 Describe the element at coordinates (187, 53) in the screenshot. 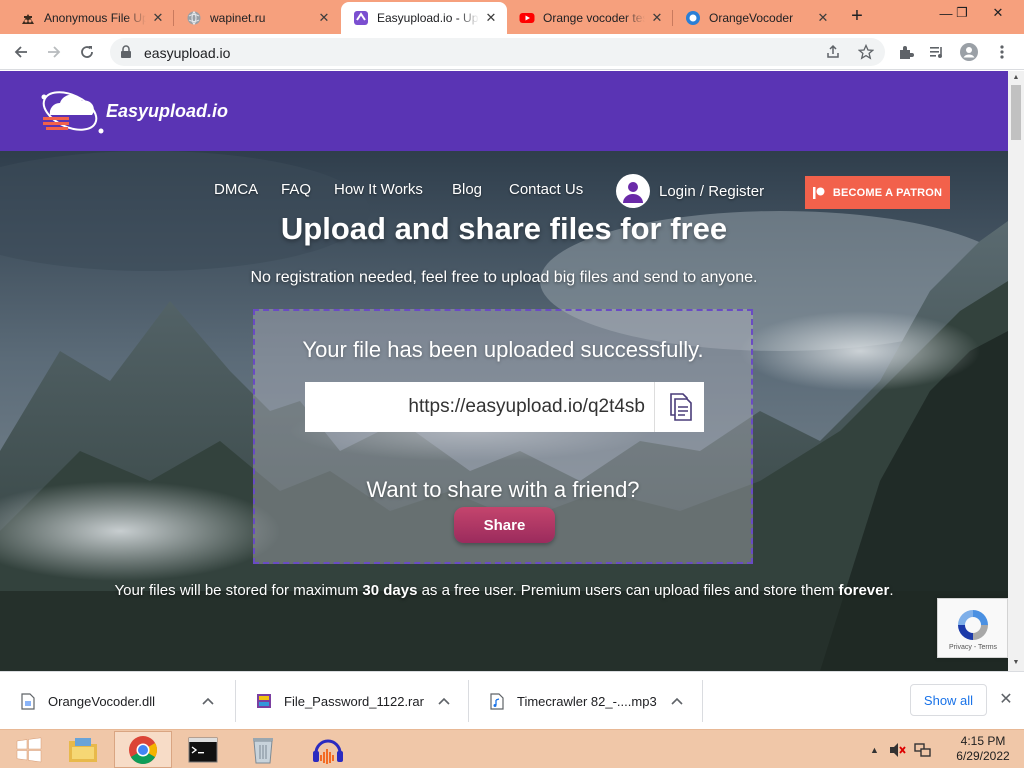

I see `address-text: easyupload.io` at that location.